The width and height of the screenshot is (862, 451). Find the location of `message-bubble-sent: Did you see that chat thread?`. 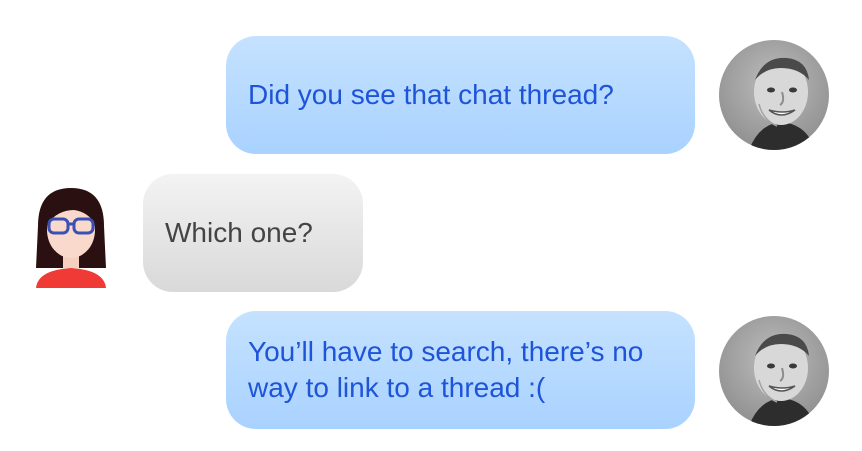

message-bubble-sent: Did you see that chat thread? is located at coordinates (460, 95).